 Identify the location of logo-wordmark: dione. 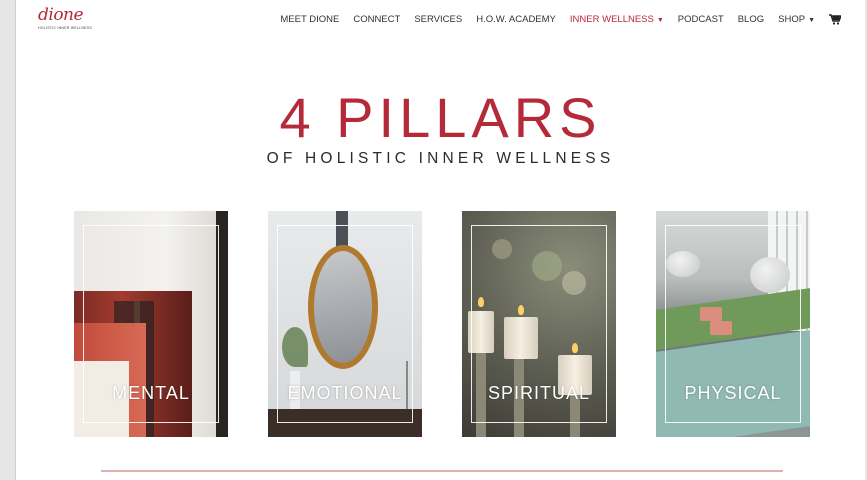
(61, 15).